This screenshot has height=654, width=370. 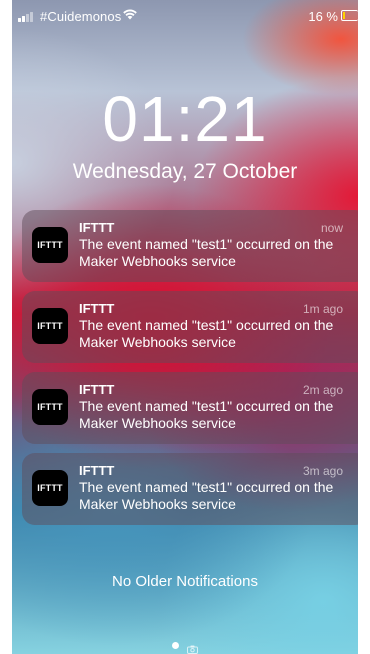 What do you see at coordinates (322, 390) in the screenshot?
I see `notification-time: 2m ago` at bounding box center [322, 390].